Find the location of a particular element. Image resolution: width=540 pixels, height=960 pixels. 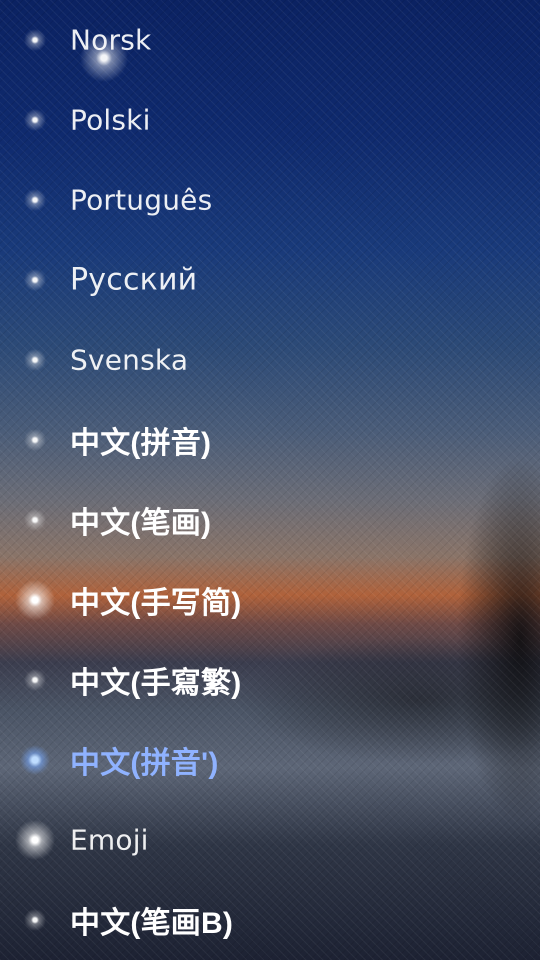

language-label: 中文(笔画B) is located at coordinates (152, 923).